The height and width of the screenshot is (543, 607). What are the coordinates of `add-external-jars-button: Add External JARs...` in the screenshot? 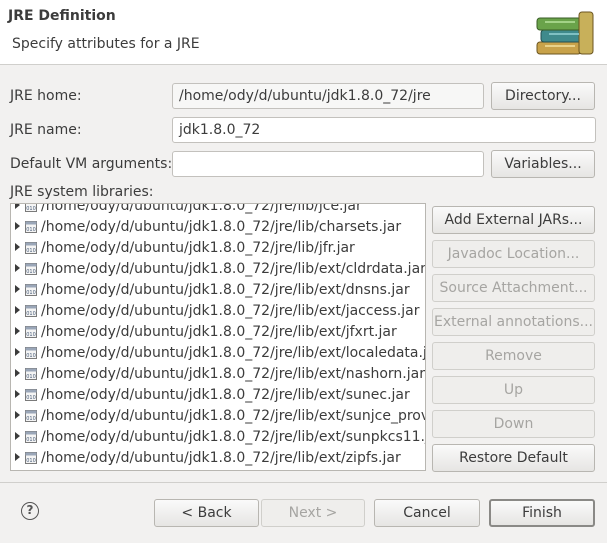 It's located at (513, 220).